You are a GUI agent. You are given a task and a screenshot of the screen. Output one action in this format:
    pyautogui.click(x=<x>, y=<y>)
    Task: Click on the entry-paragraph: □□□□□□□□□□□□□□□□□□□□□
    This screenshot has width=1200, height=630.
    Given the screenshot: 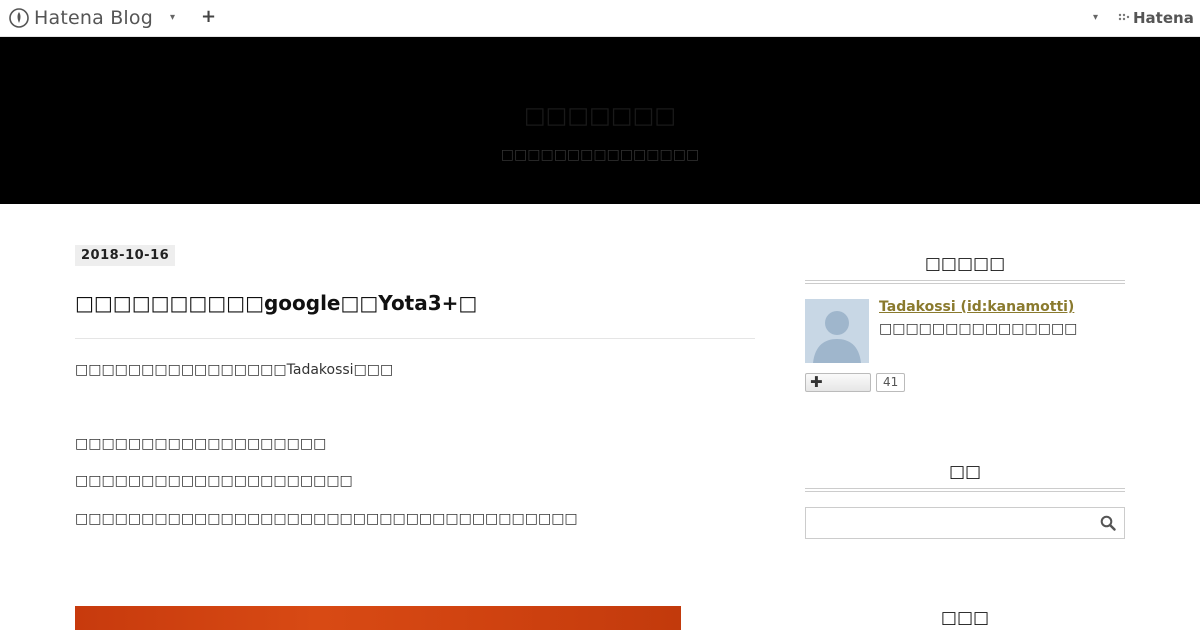 What is the action you would take?
    pyautogui.click(x=214, y=481)
    